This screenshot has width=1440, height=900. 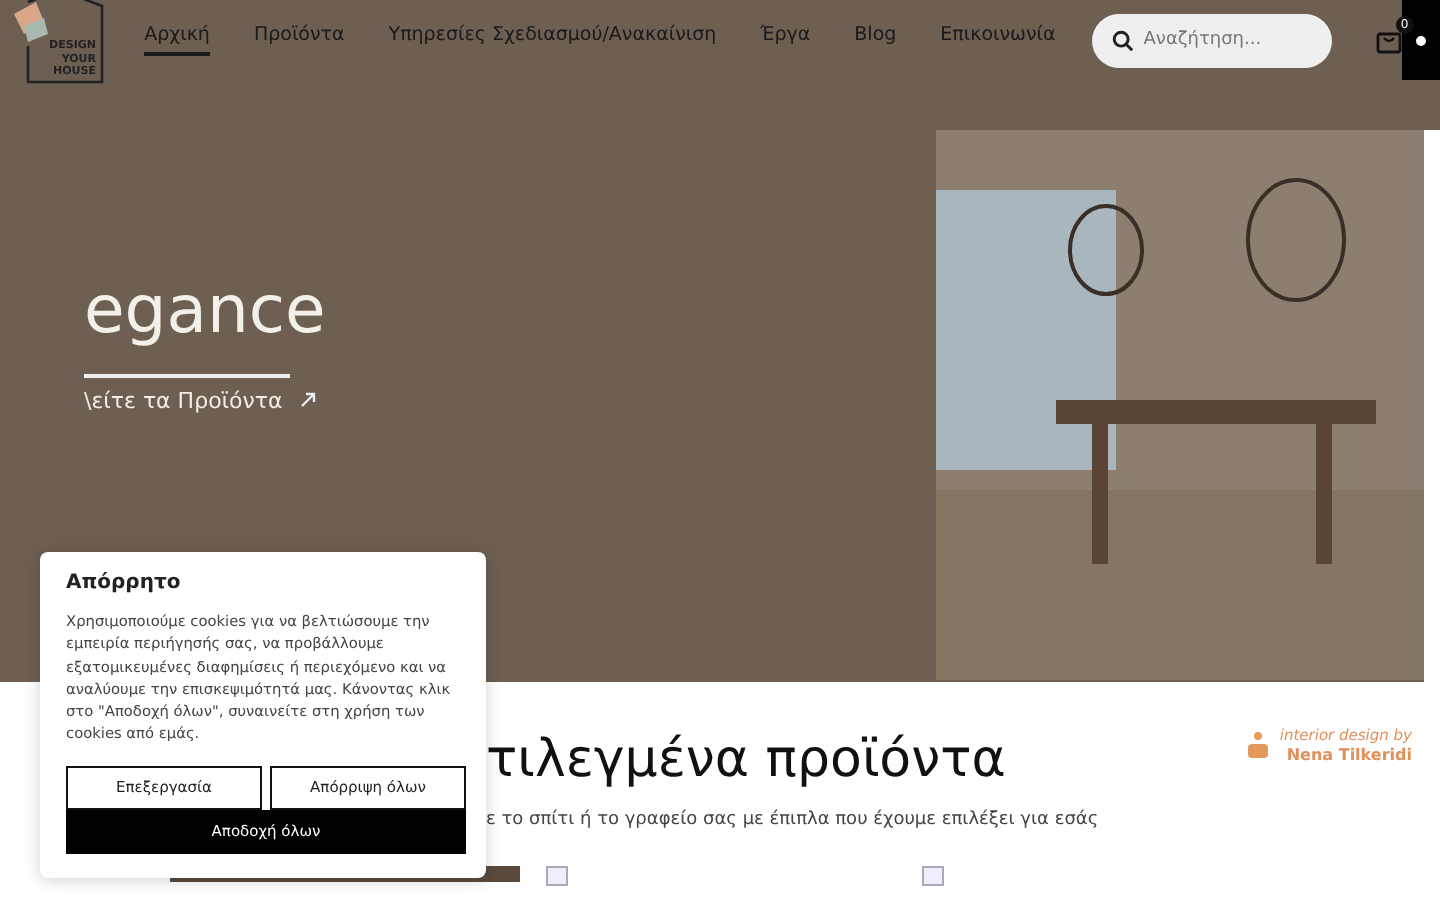 What do you see at coordinates (747, 761) in the screenshot?
I see `section-heading: τιλεγμένα προϊόντα` at bounding box center [747, 761].